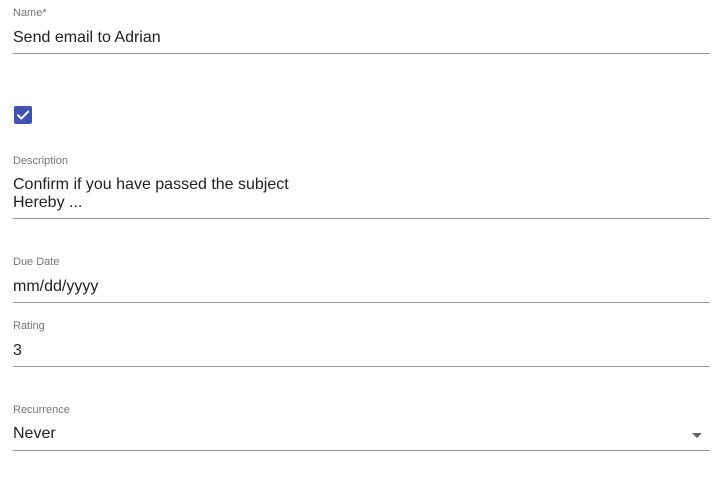 Image resolution: width=718 pixels, height=484 pixels. What do you see at coordinates (55, 287) in the screenshot?
I see `due-date-input: mm/dd/yyyy` at bounding box center [55, 287].